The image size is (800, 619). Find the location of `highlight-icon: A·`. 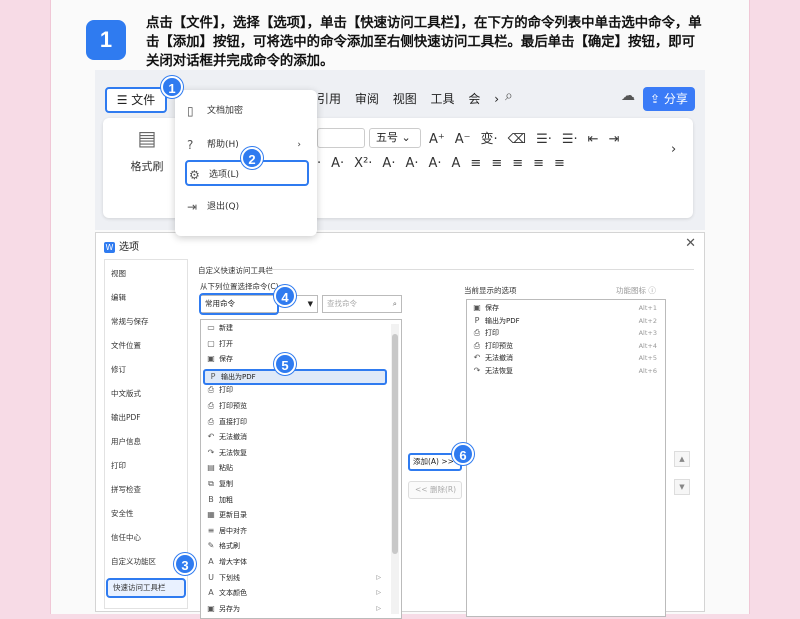

highlight-icon: A· is located at coordinates (411, 163).